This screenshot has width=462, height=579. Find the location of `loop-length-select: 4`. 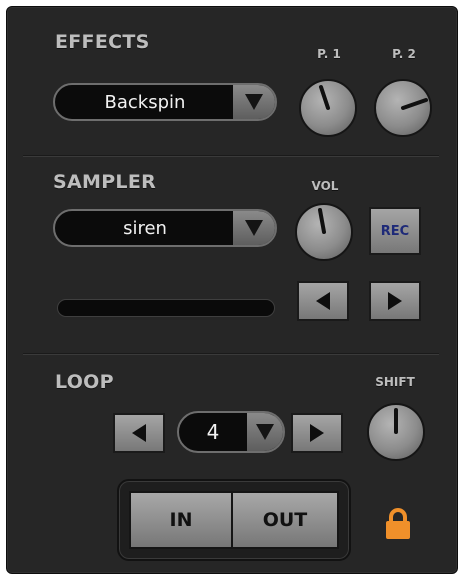

loop-length-select: 4 is located at coordinates (231, 432).